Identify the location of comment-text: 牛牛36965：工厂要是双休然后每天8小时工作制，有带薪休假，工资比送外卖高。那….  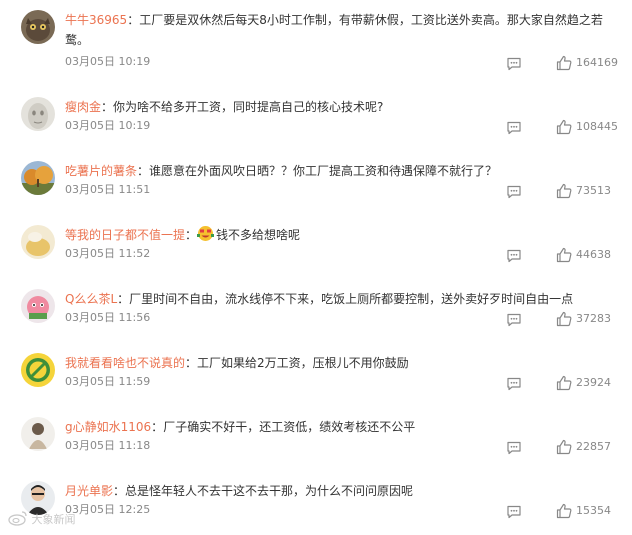
(342, 30).